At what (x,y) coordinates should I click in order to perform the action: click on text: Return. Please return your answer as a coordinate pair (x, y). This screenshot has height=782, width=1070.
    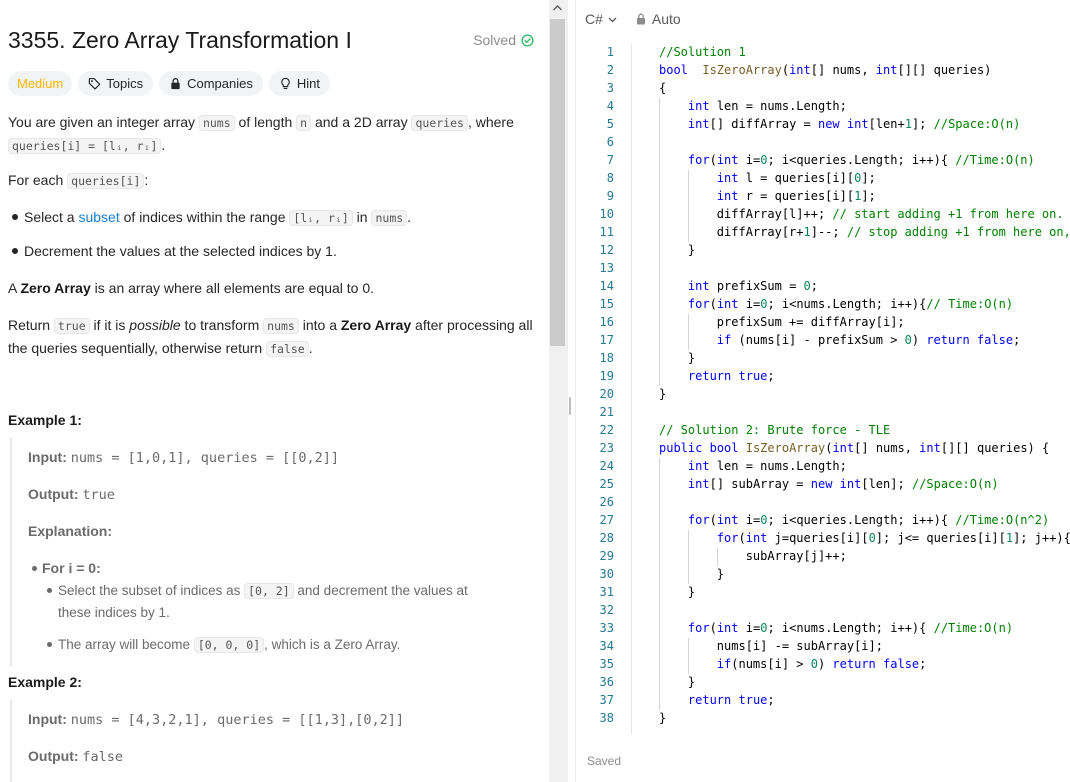
    Looking at the image, I should click on (31, 325).